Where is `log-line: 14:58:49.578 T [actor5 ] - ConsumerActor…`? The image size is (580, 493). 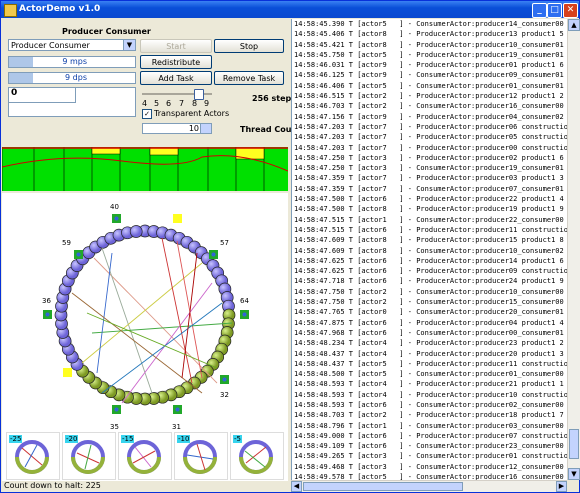 log-line: 14:58:49.578 T [actor5 ] - ConsumerActor… is located at coordinates (431, 476).